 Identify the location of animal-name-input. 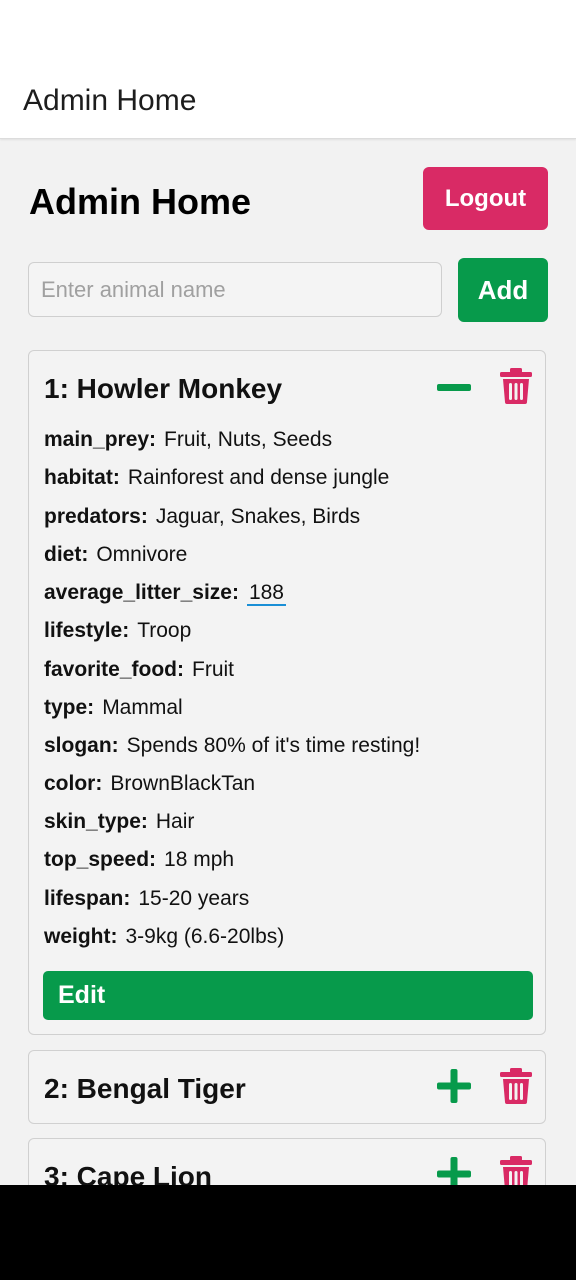
(235, 289).